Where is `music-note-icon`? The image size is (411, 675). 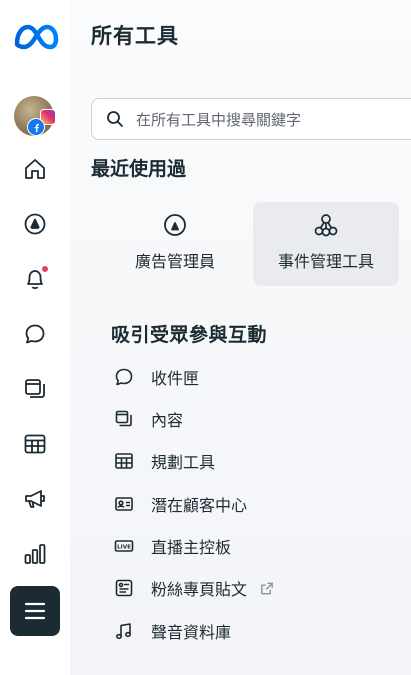 music-note-icon is located at coordinates (123, 631).